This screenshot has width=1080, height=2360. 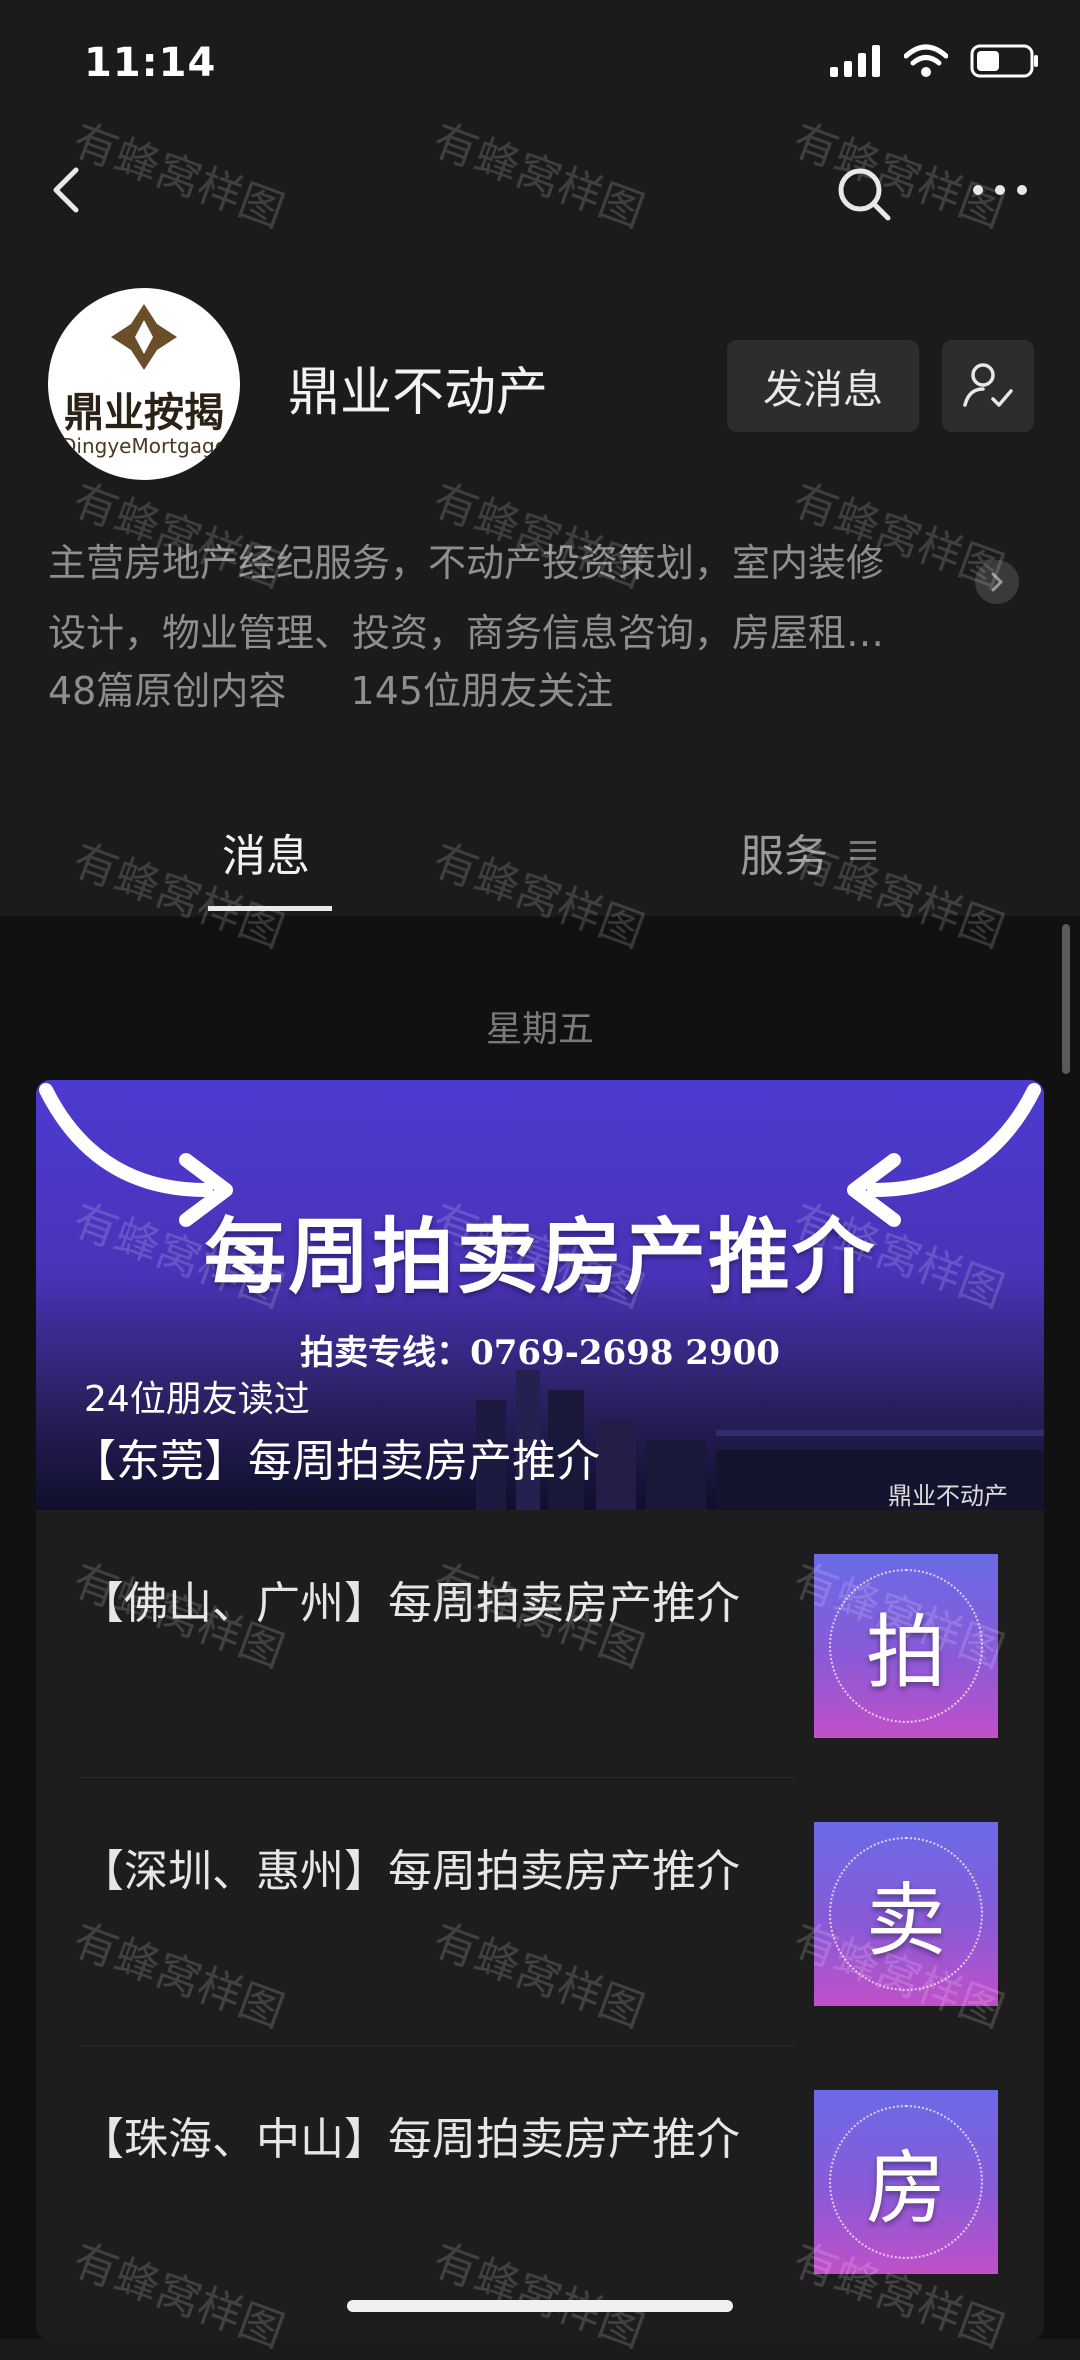 What do you see at coordinates (266, 852) in the screenshot?
I see `tab-messages: 消息` at bounding box center [266, 852].